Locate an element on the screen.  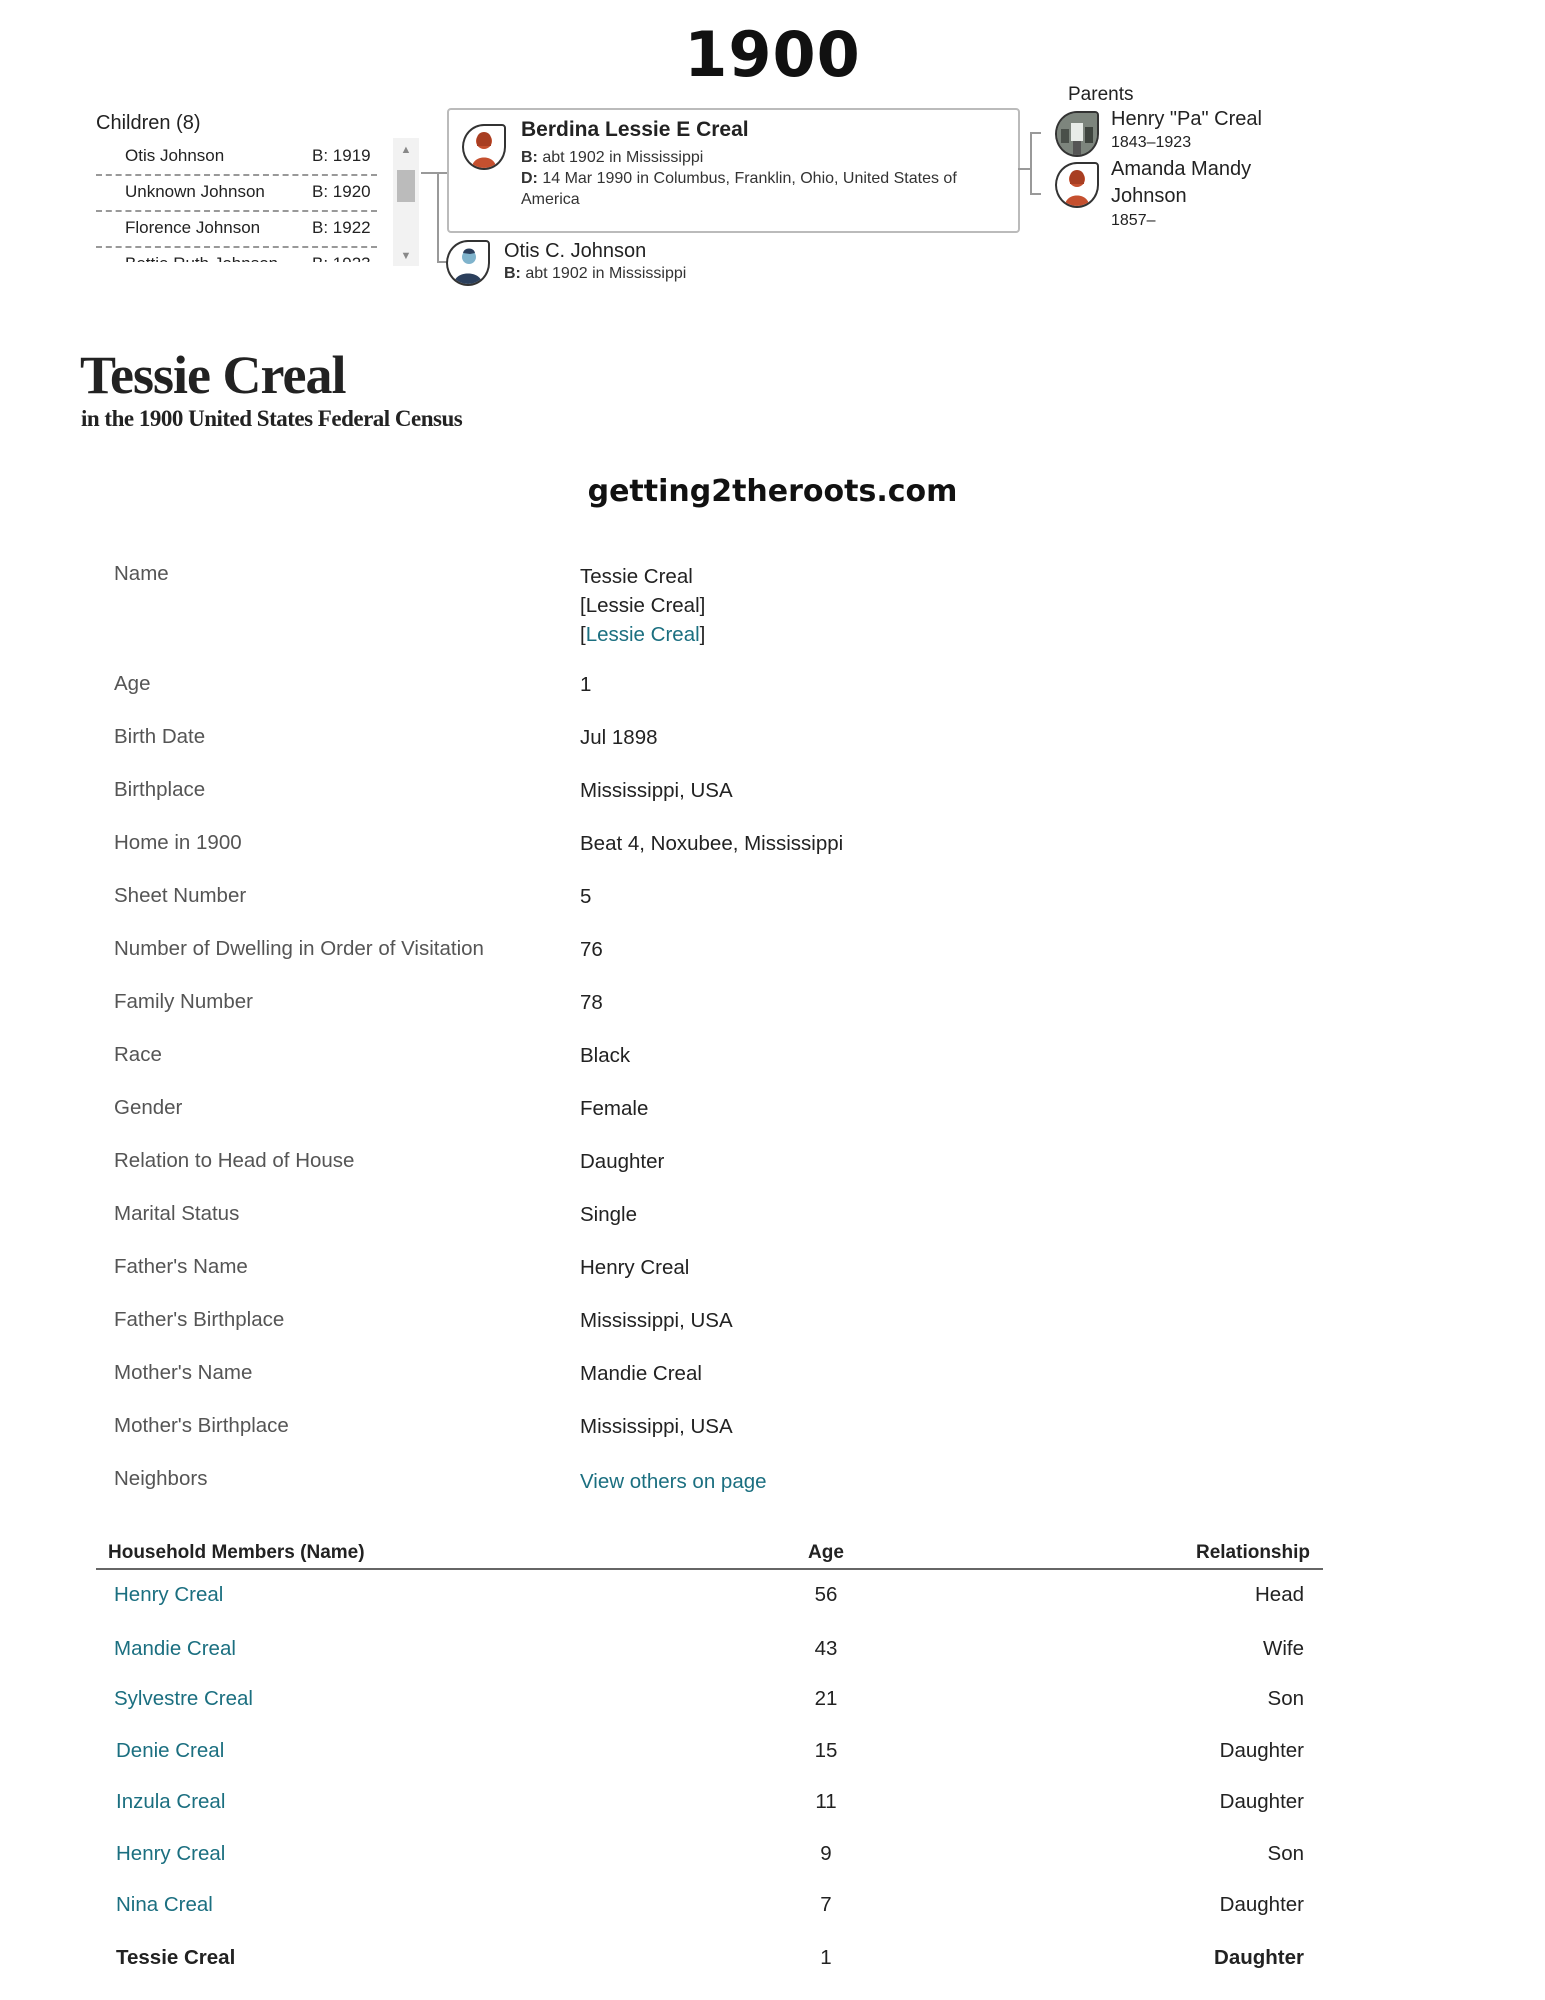
detail-label: Sheet Number is located at coordinates (180, 895).